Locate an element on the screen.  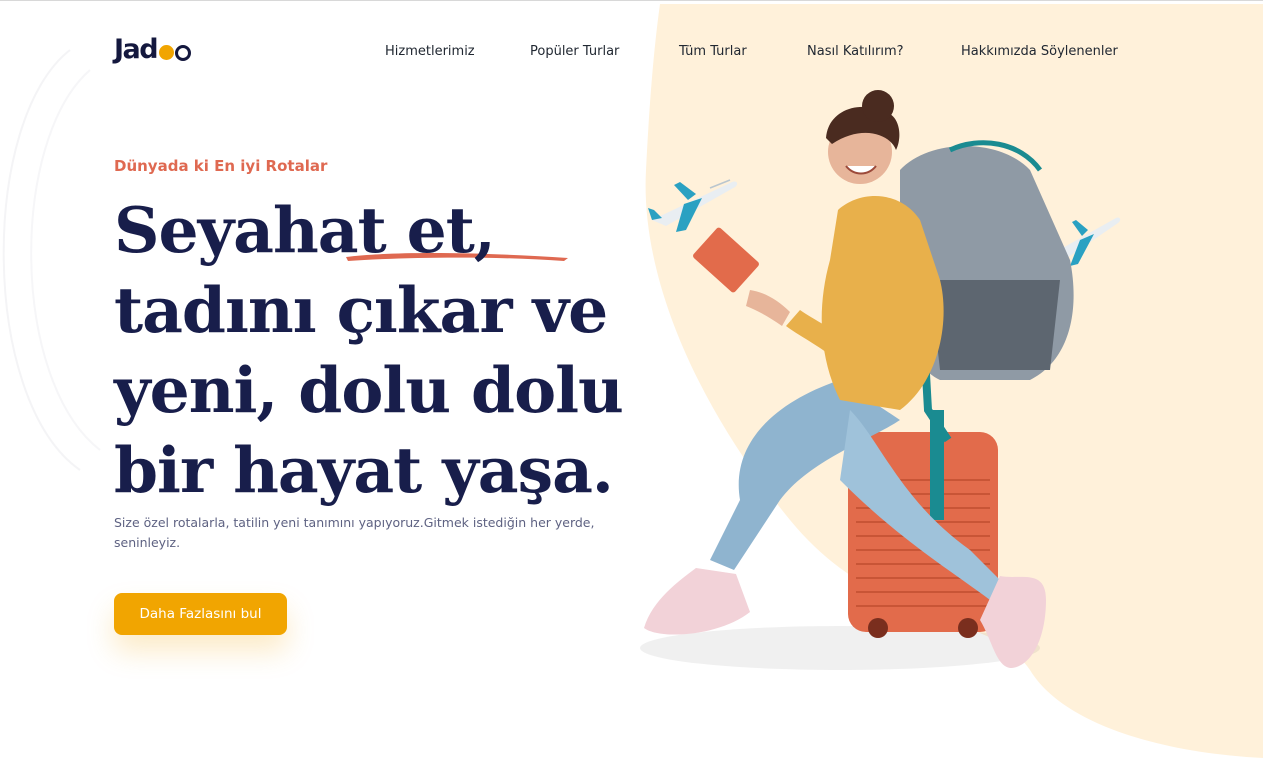
nav-link-testimonials: Hakkımızda Söylenenler is located at coordinates (1039, 51).